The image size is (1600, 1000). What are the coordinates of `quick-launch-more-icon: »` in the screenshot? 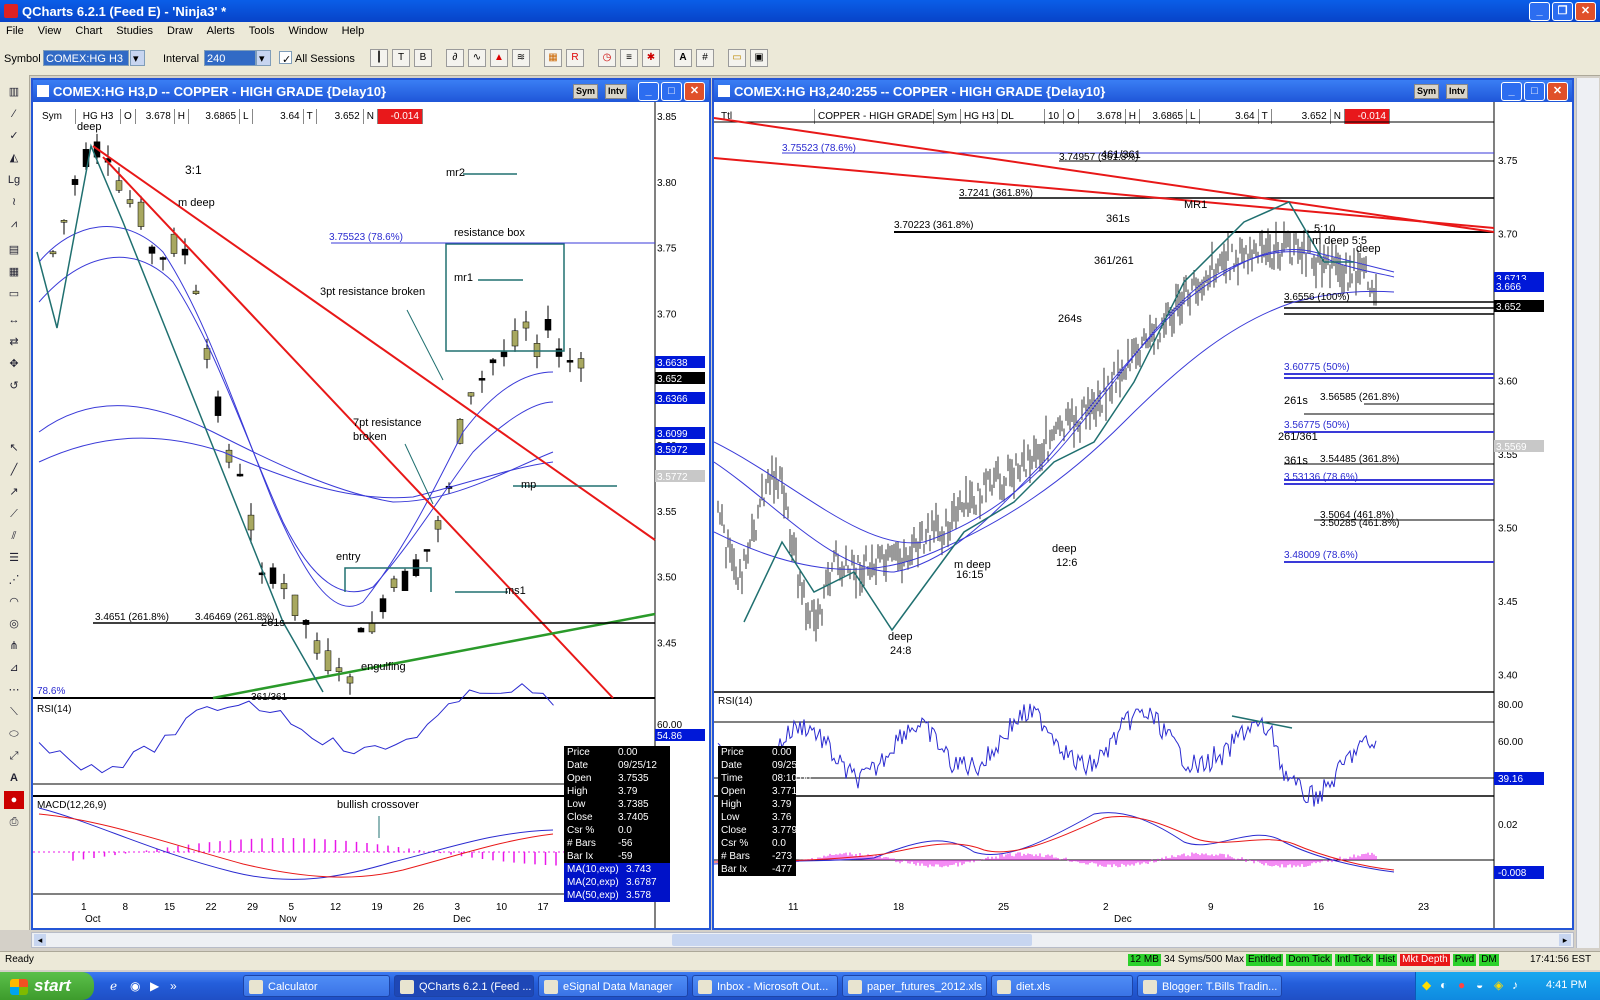 It's located at (173, 986).